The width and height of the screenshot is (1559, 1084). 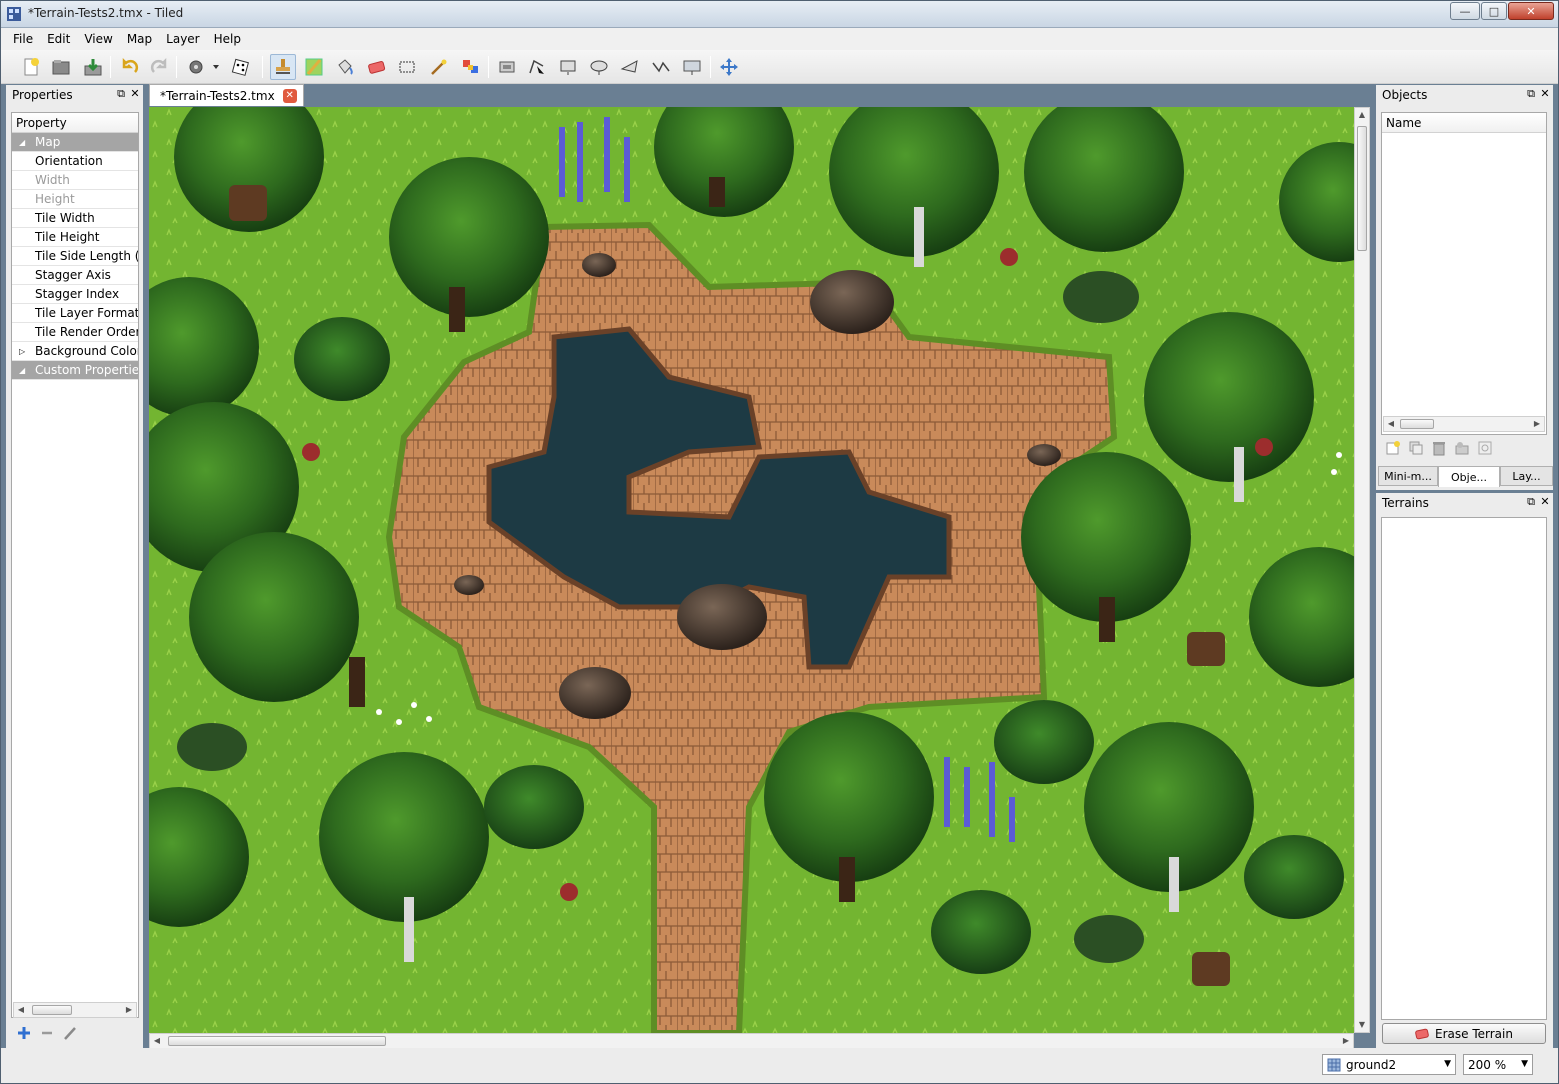 What do you see at coordinates (1405, 503) in the screenshot?
I see `terrains-title: Terrains` at bounding box center [1405, 503].